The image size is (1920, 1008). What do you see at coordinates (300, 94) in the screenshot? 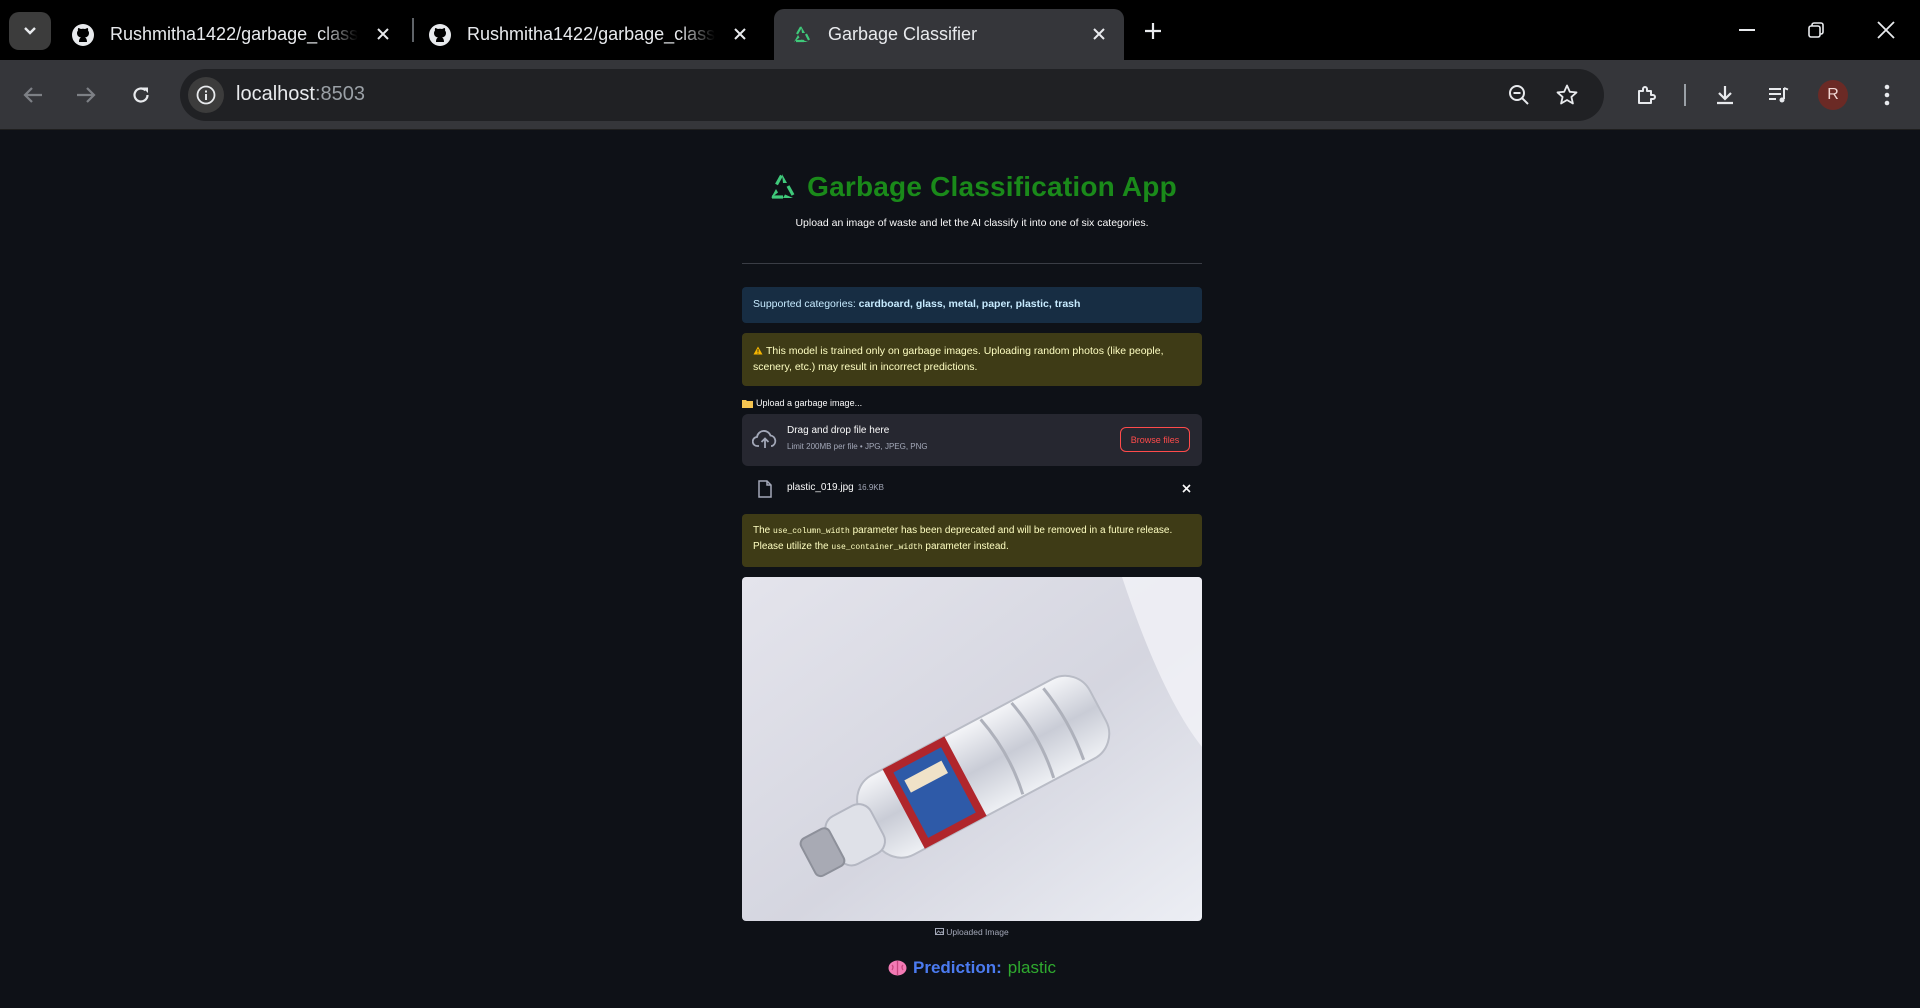
I see `url-text: localhost:8503` at bounding box center [300, 94].